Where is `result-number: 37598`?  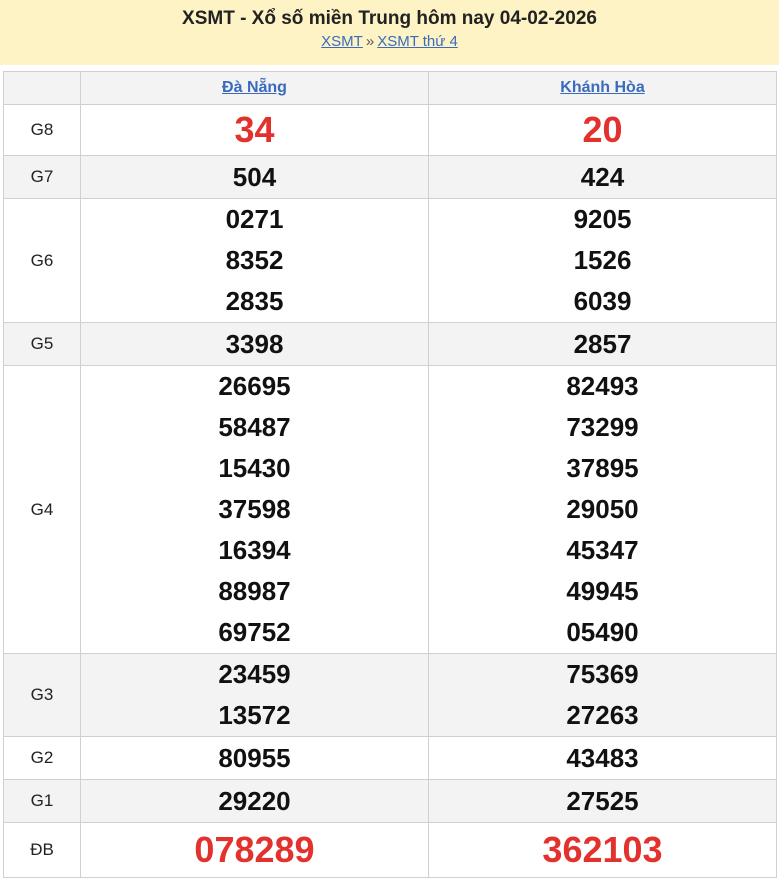
result-number: 37598 is located at coordinates (254, 509).